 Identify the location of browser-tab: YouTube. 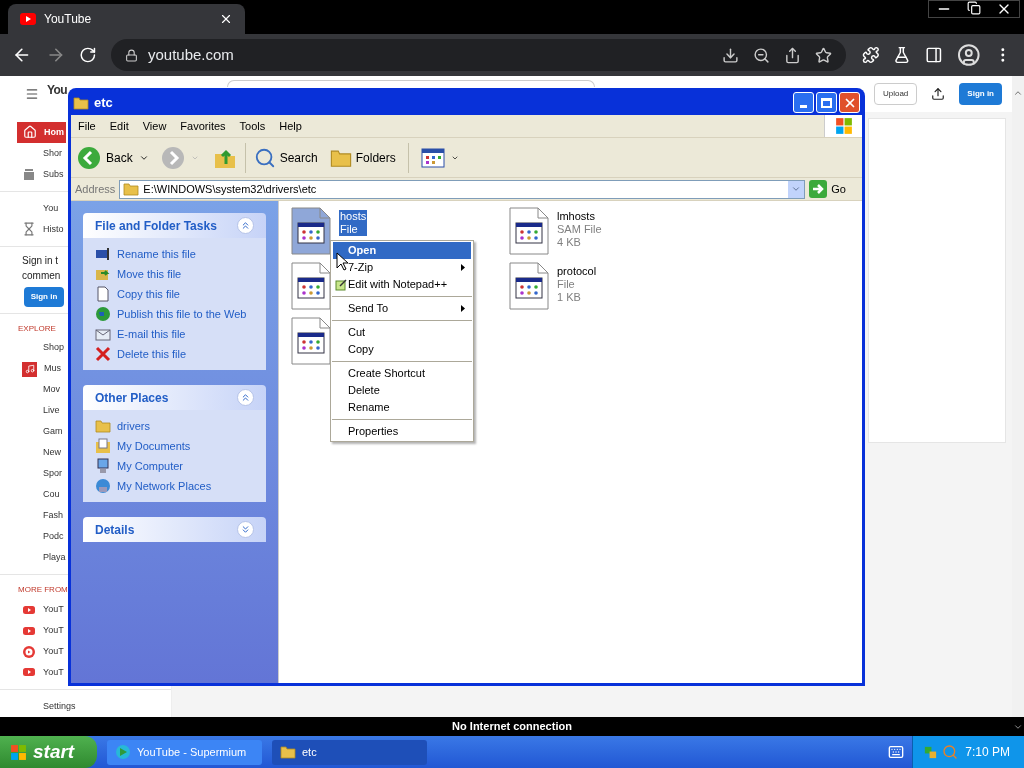
(126, 19).